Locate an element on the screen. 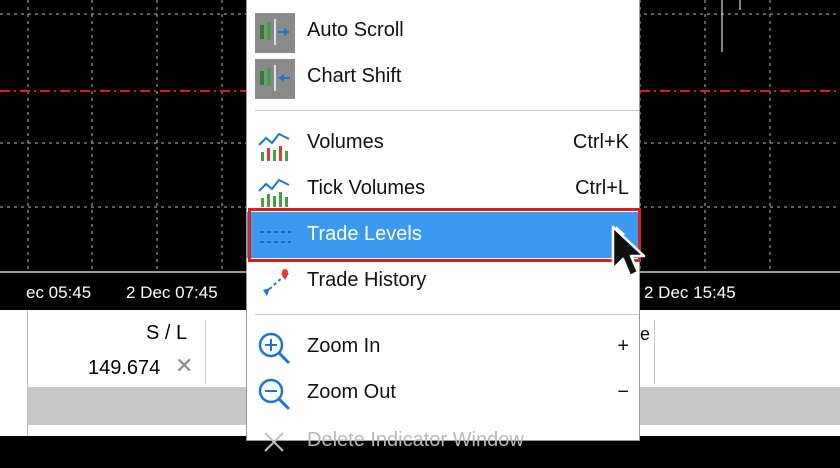 Image resolution: width=840 pixels, height=468 pixels. time-axis-label: ec 05:45 is located at coordinates (59, 292).